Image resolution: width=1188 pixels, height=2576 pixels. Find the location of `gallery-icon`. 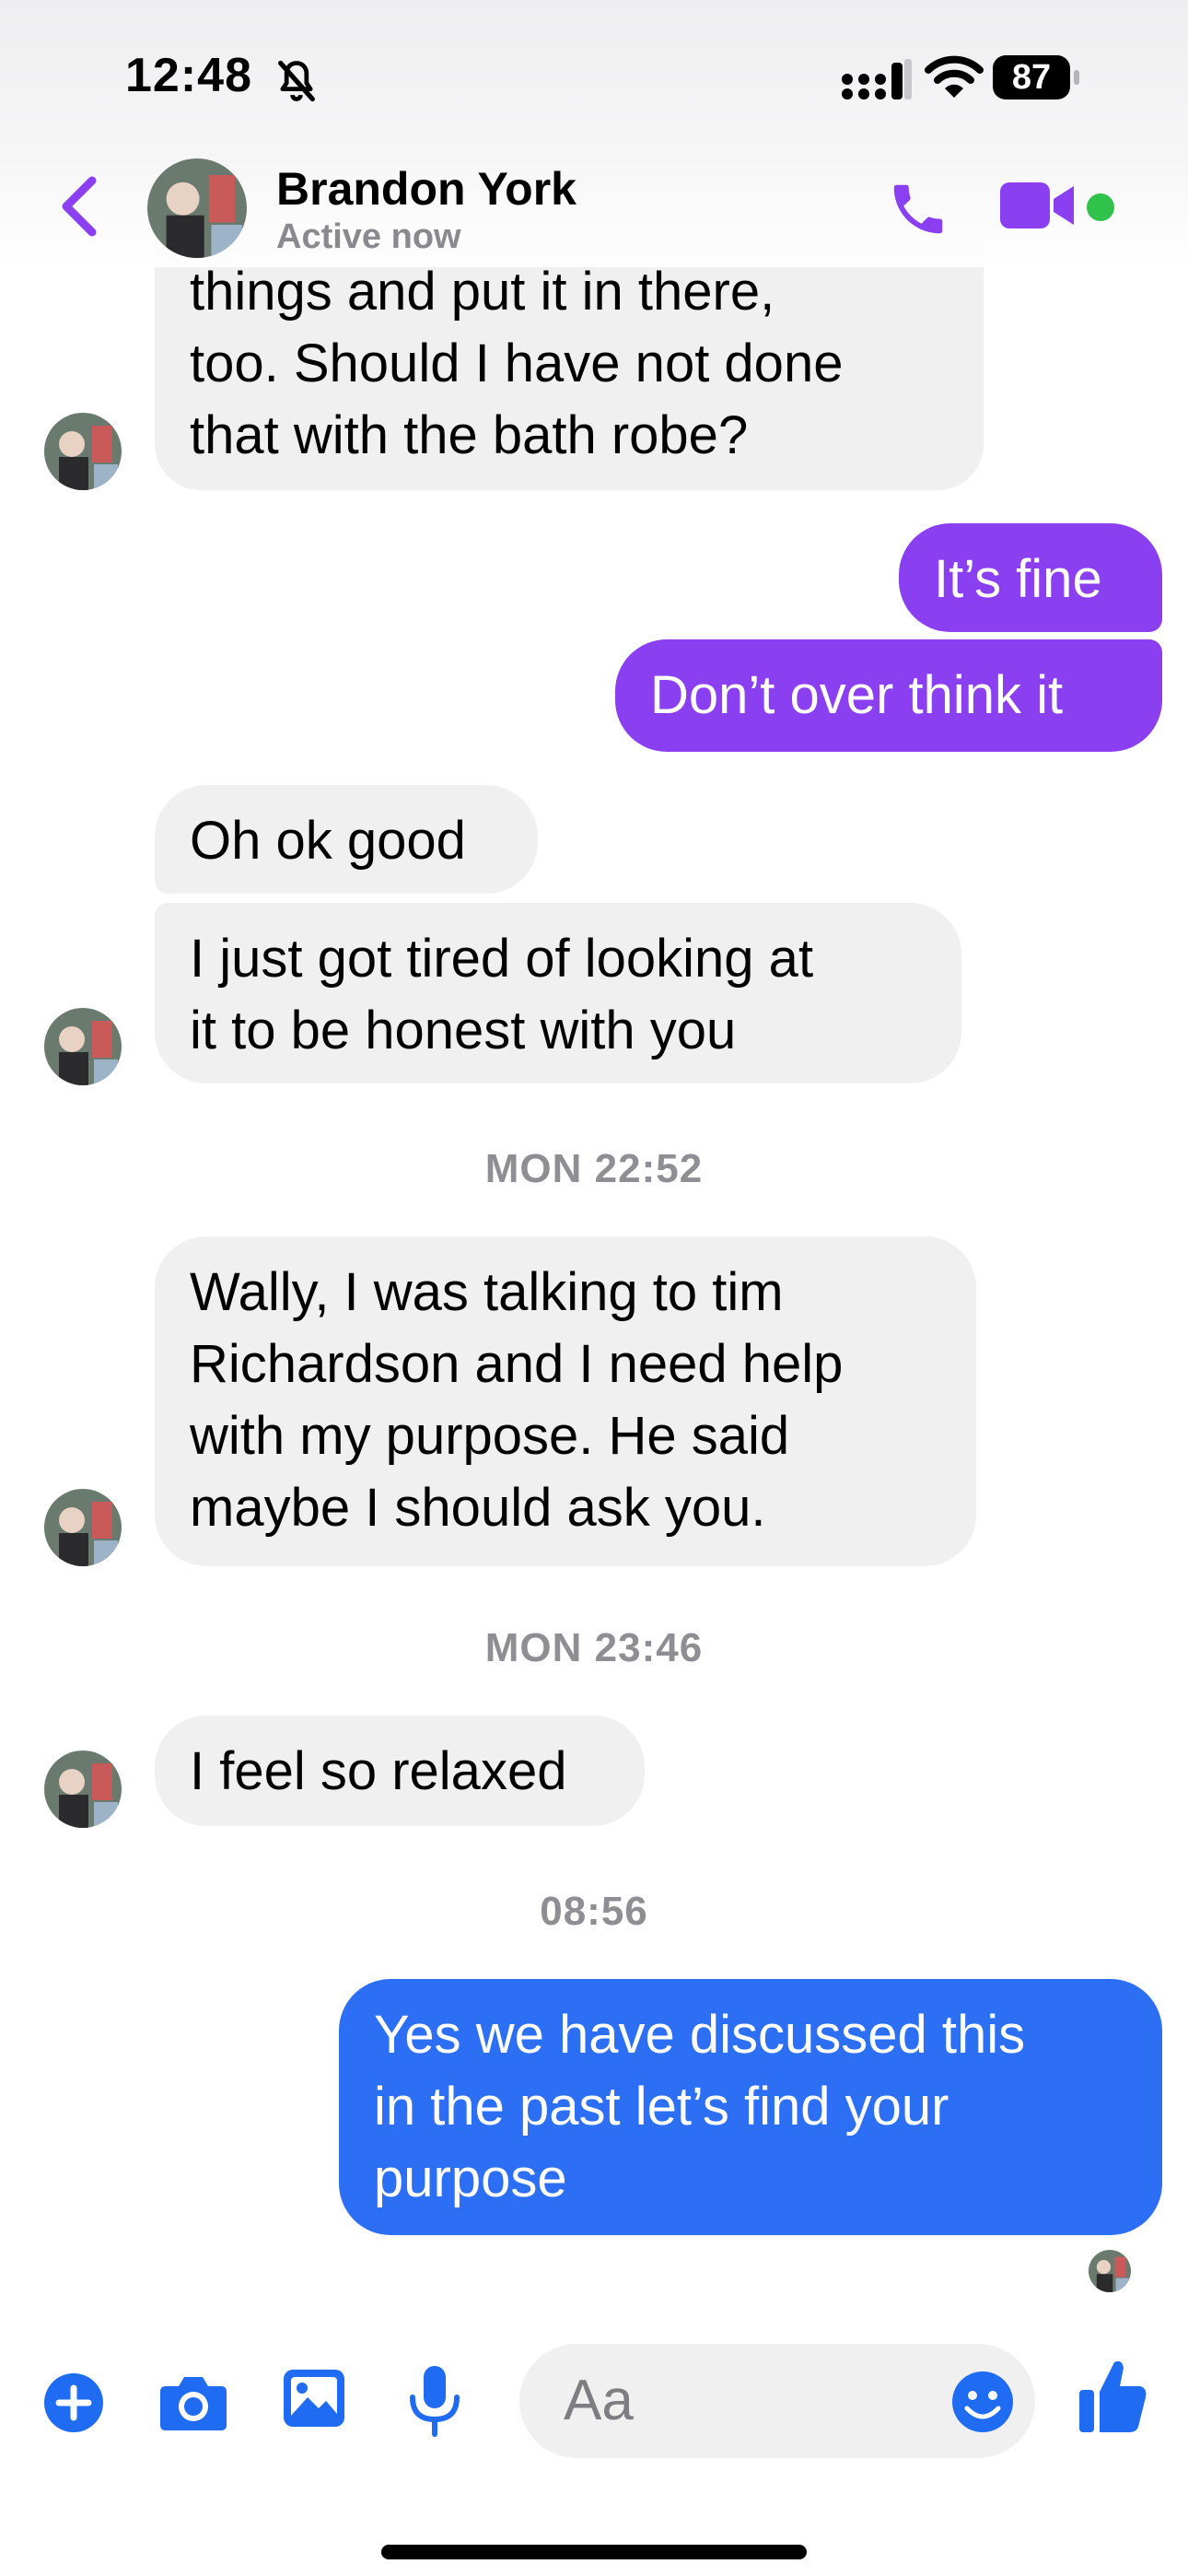

gallery-icon is located at coordinates (314, 2398).